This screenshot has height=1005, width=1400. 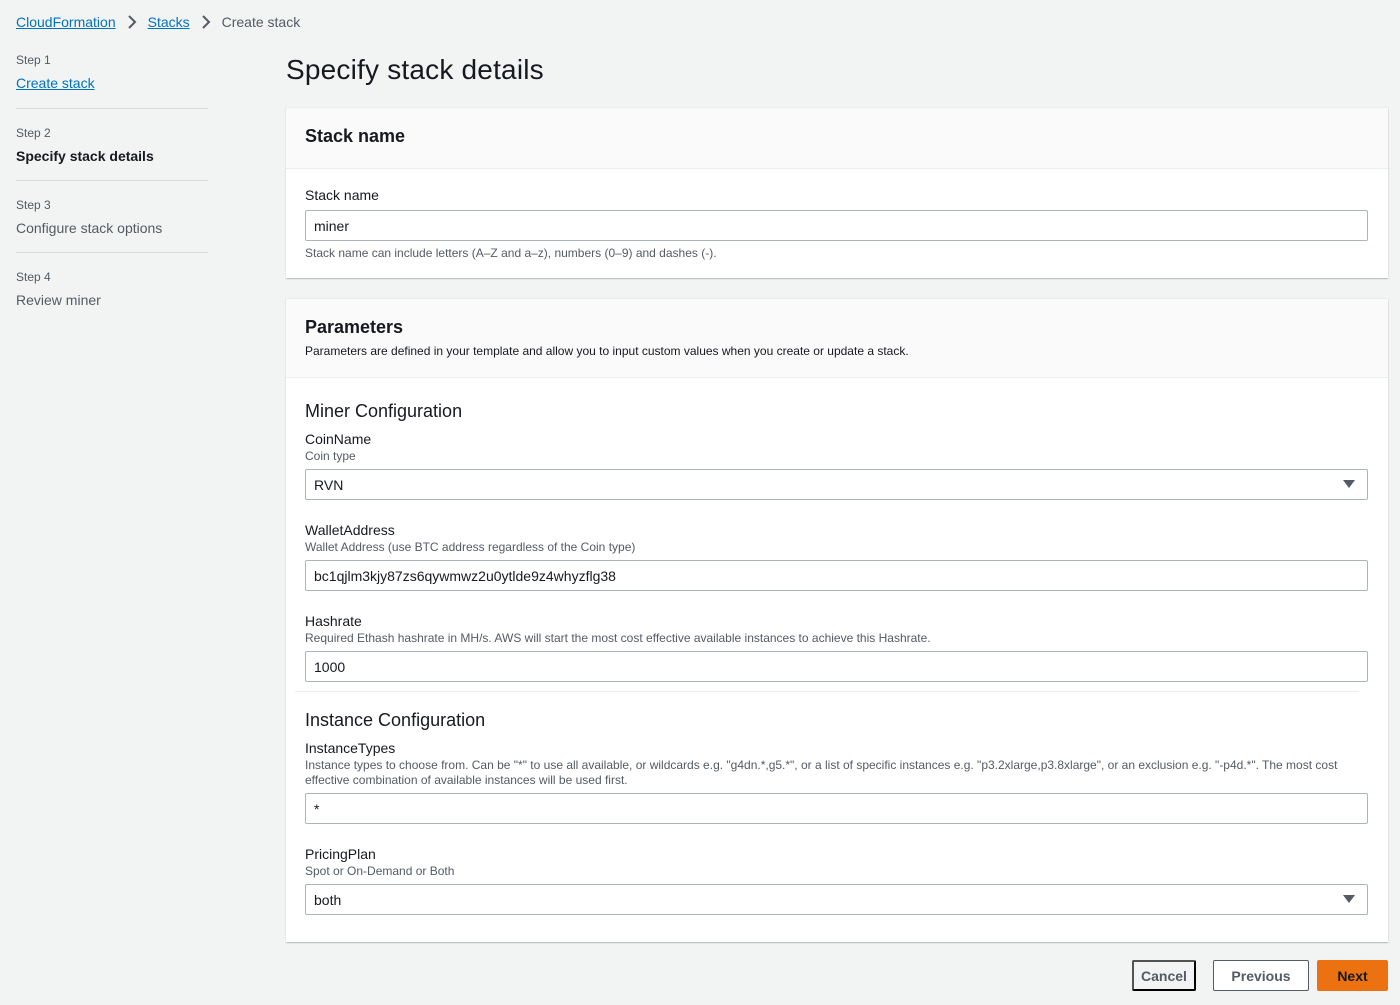 What do you see at coordinates (329, 484) in the screenshot?
I see `select-value: RVN` at bounding box center [329, 484].